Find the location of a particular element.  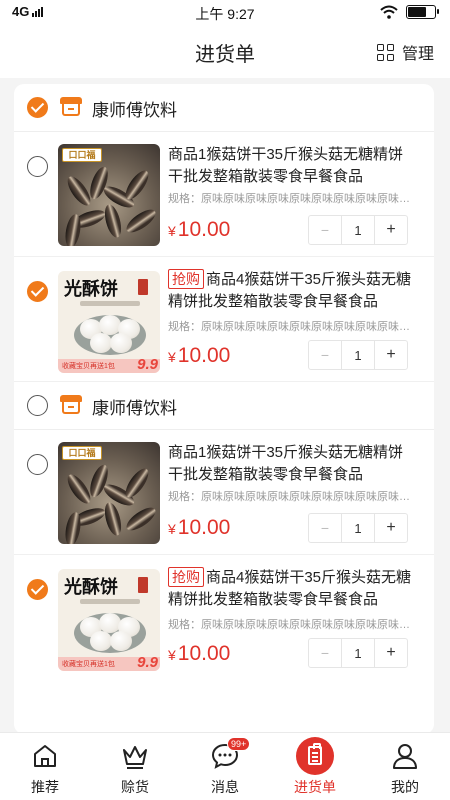

tab-credit: 赊货 is located at coordinates (135, 766).